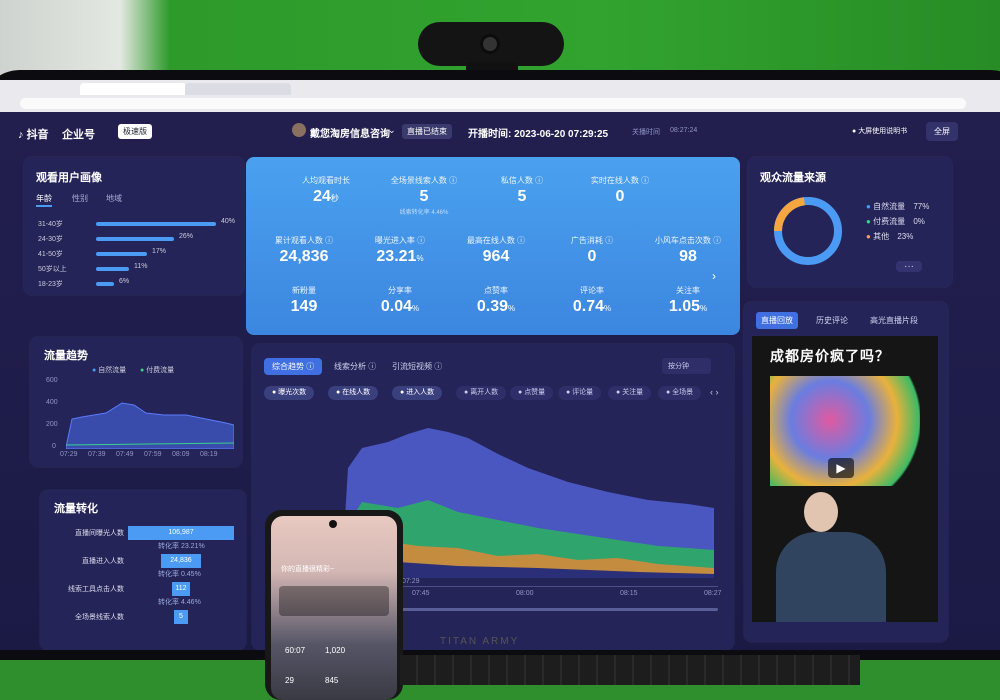 The width and height of the screenshot is (1000, 700). I want to click on chip-leave: ● 离开人数, so click(481, 393).